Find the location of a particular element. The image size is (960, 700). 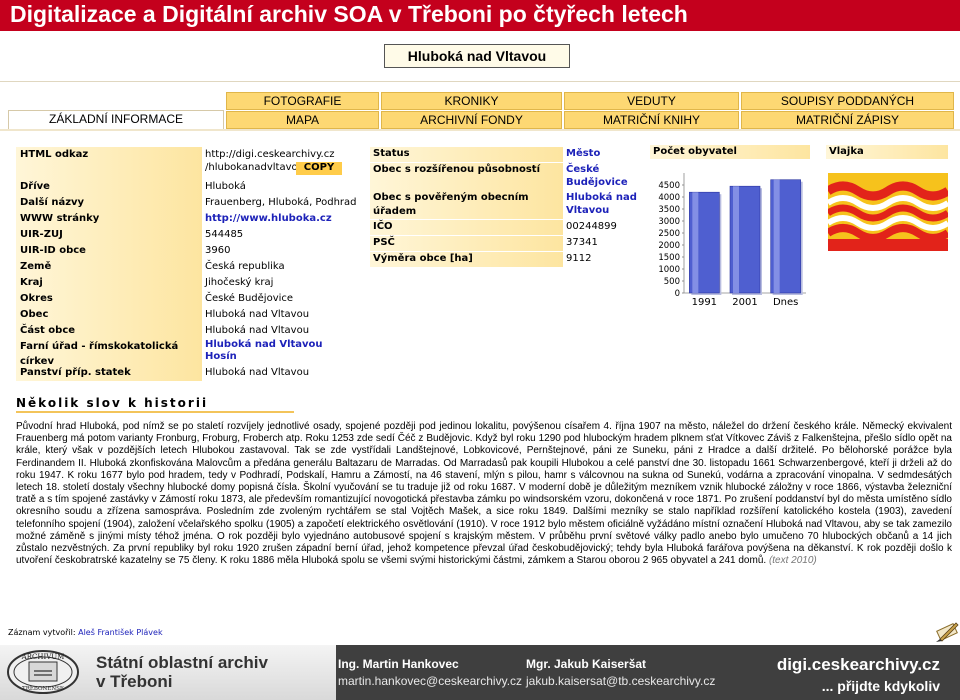

y-tick-label: 1000 is located at coordinates (669, 270).